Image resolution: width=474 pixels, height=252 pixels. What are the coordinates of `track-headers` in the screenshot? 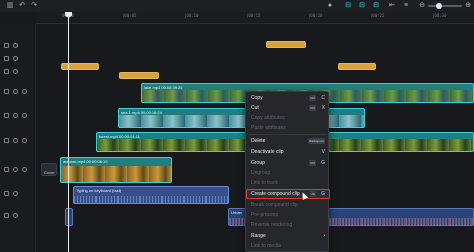 It's located at (18, 138).